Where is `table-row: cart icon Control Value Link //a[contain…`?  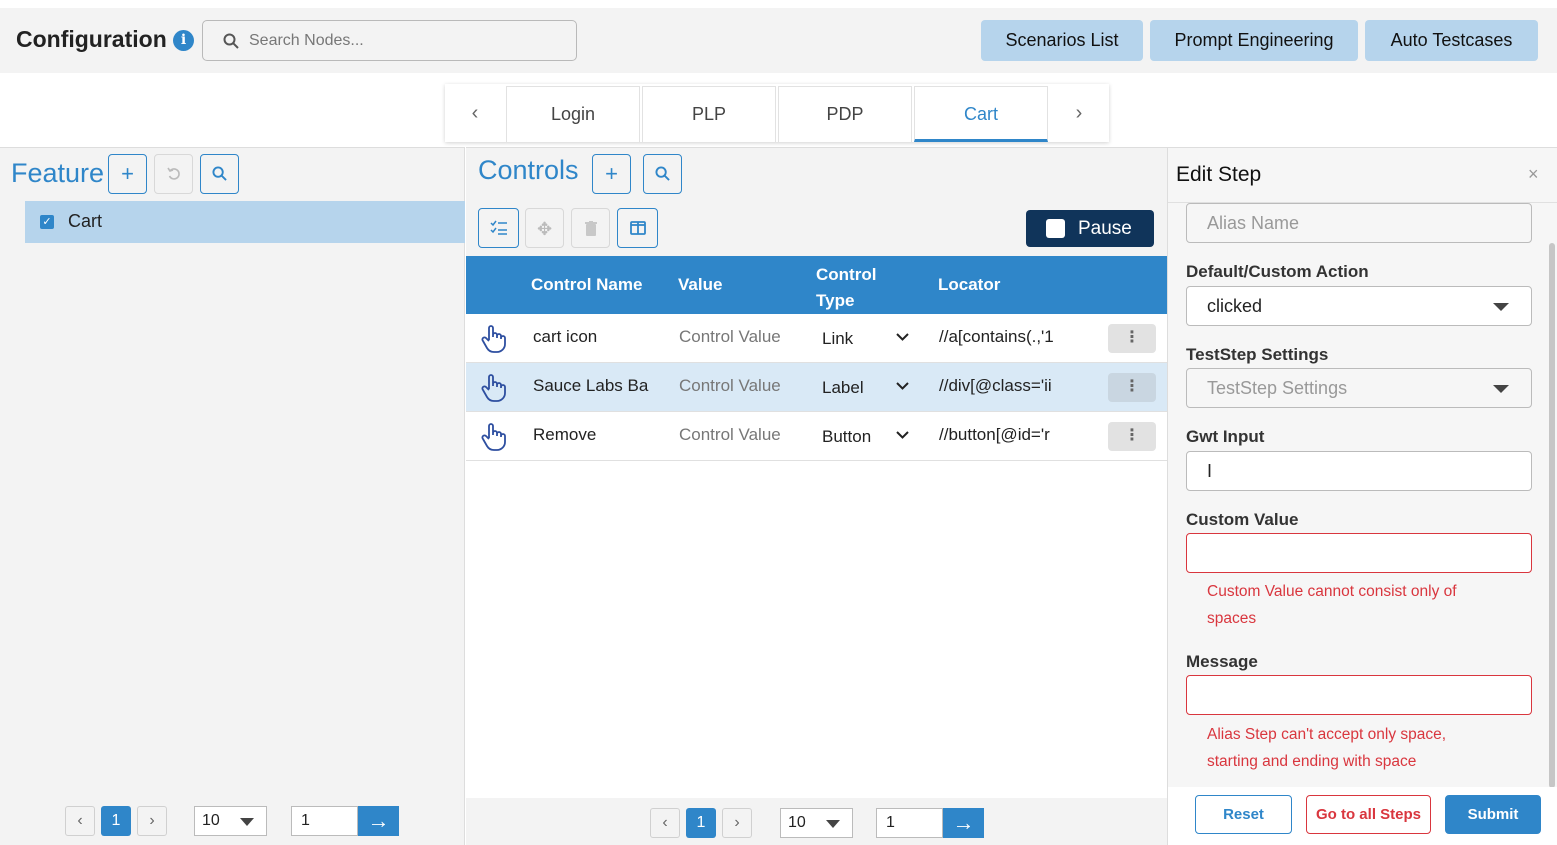
table-row: cart icon Control Value Link //a[contain… is located at coordinates (816, 338).